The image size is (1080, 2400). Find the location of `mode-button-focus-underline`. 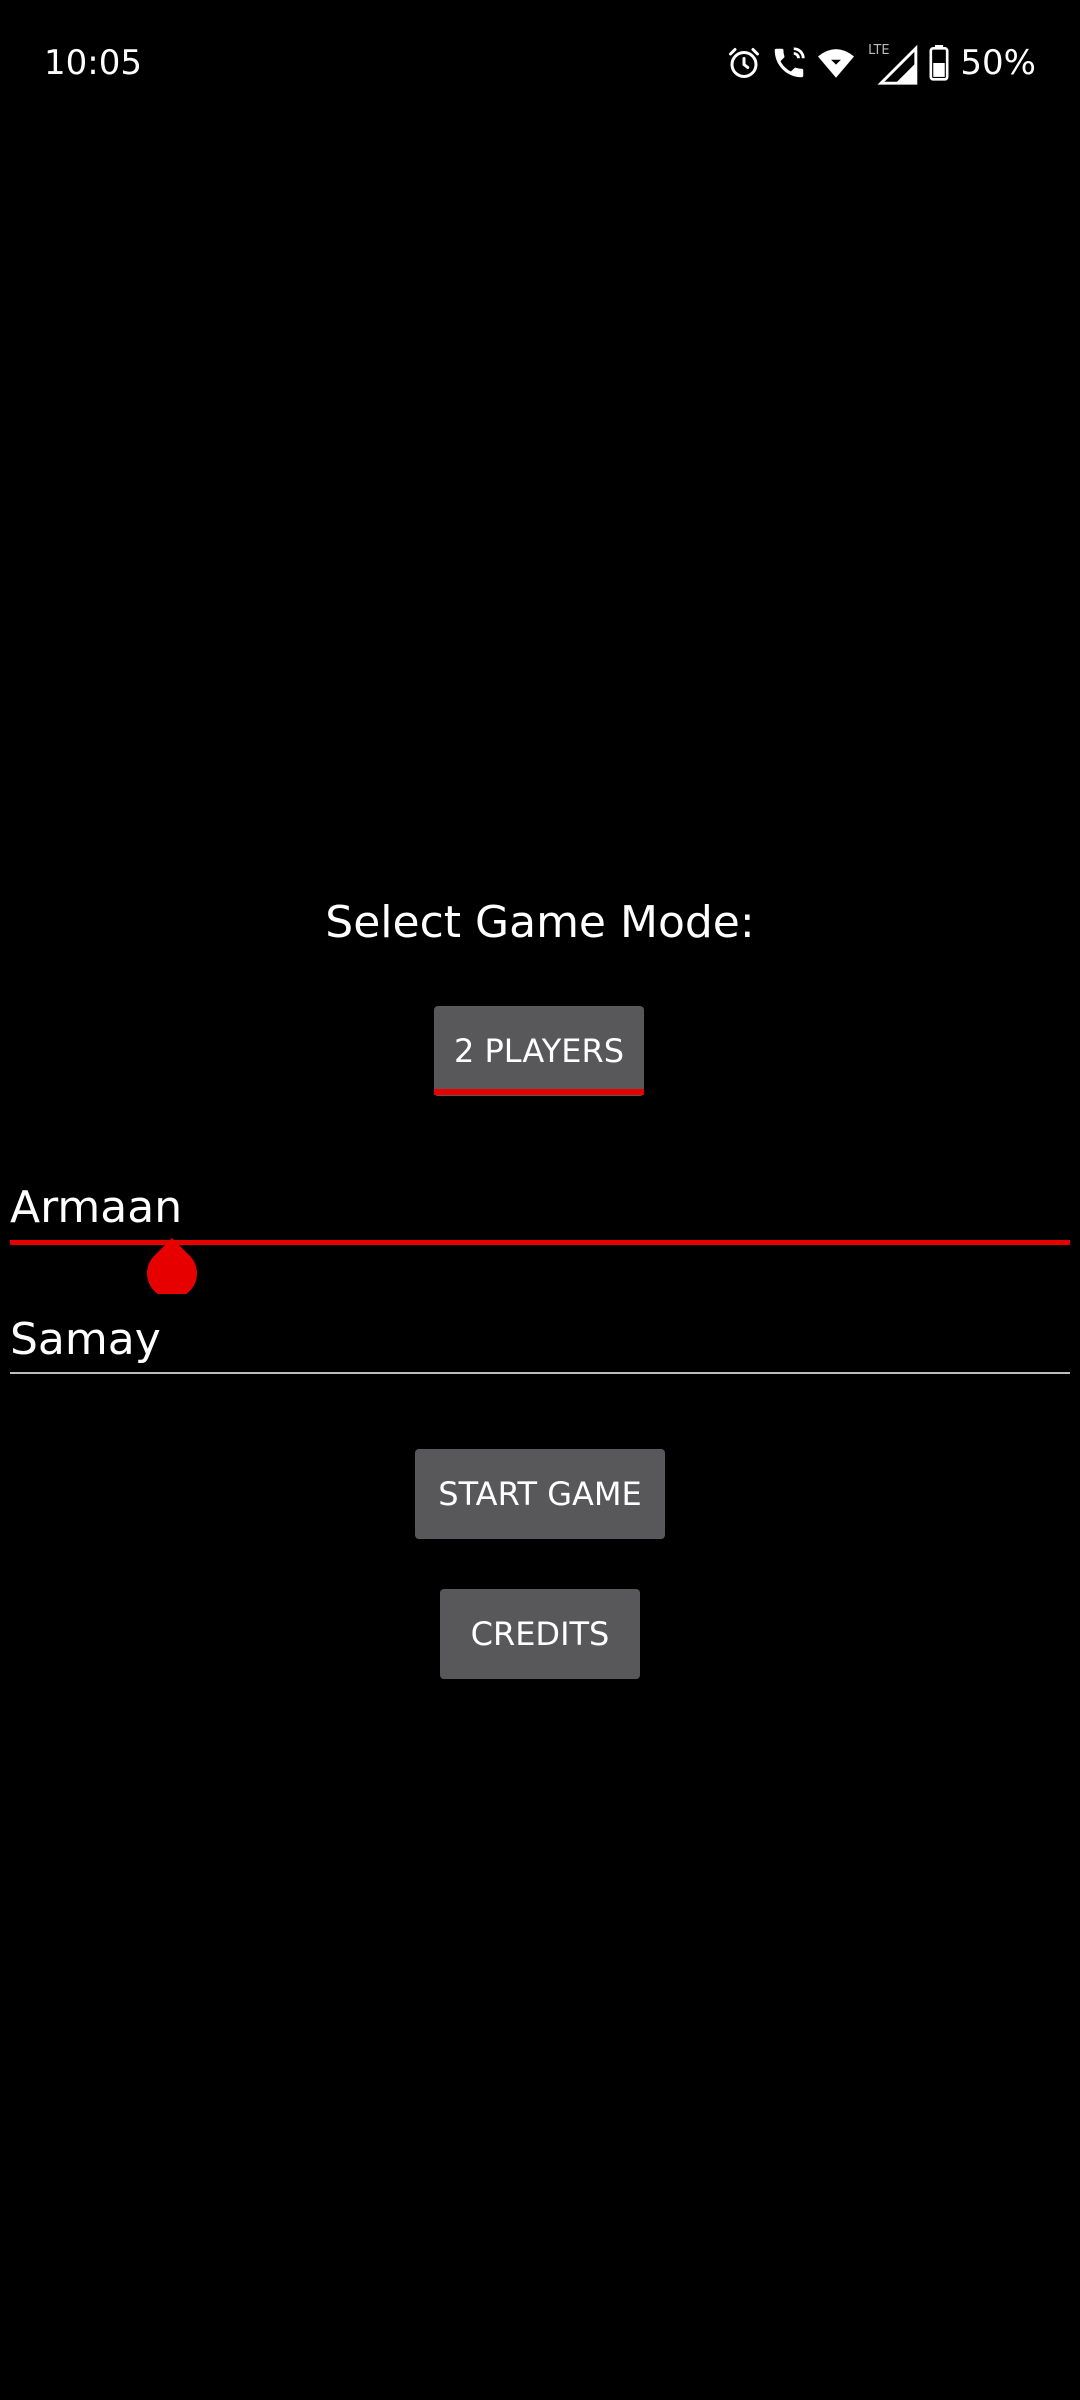

mode-button-focus-underline is located at coordinates (539, 1092).